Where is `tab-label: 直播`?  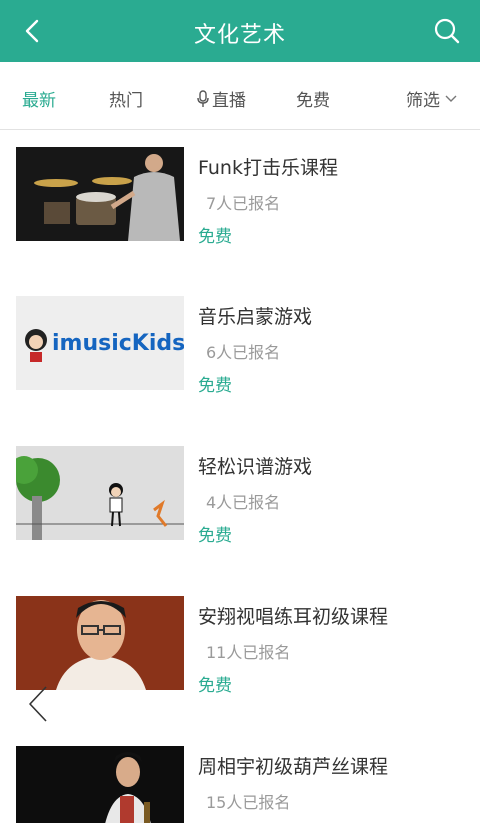 tab-label: 直播 is located at coordinates (229, 101).